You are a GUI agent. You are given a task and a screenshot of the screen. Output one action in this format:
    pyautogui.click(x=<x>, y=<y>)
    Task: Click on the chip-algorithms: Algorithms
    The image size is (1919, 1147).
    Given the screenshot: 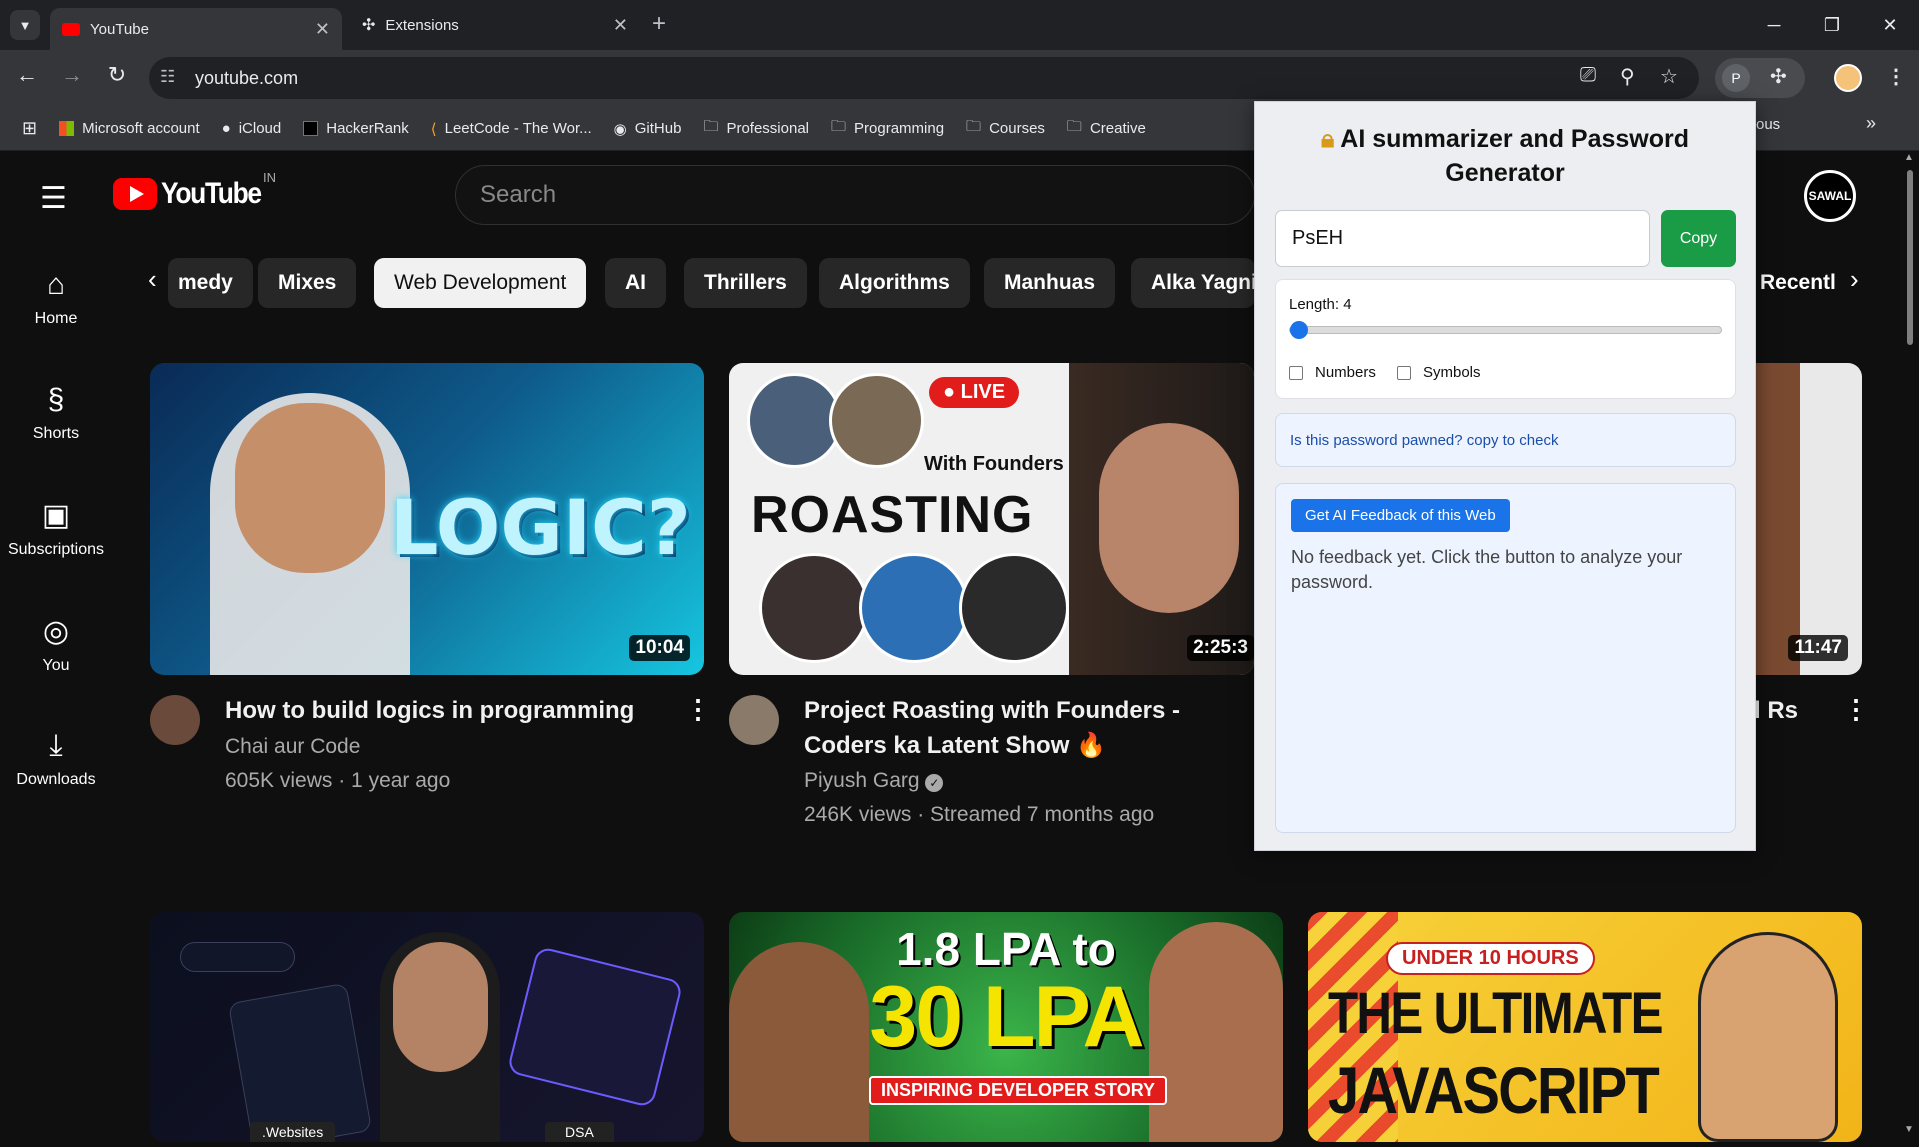 What is the action you would take?
    pyautogui.click(x=894, y=283)
    